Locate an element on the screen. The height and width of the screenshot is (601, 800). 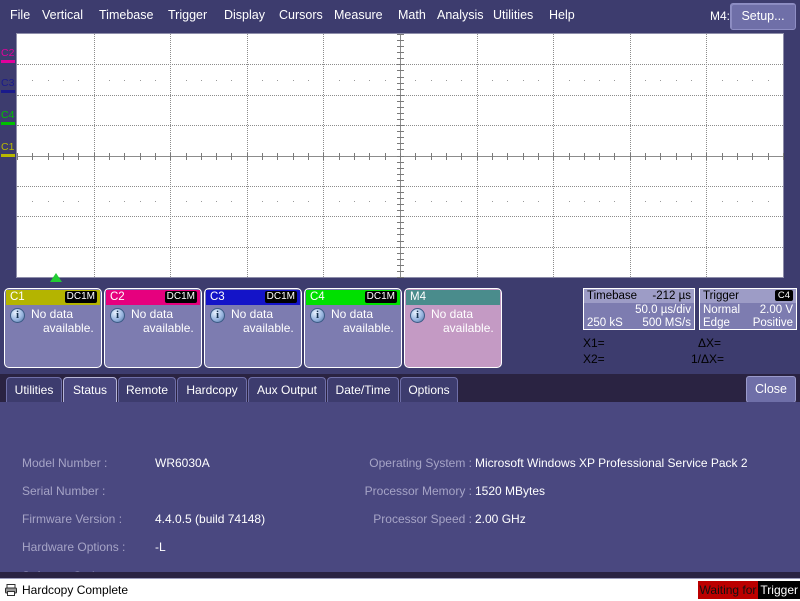
menu-item-measure: Measure is located at coordinates (358, 15).